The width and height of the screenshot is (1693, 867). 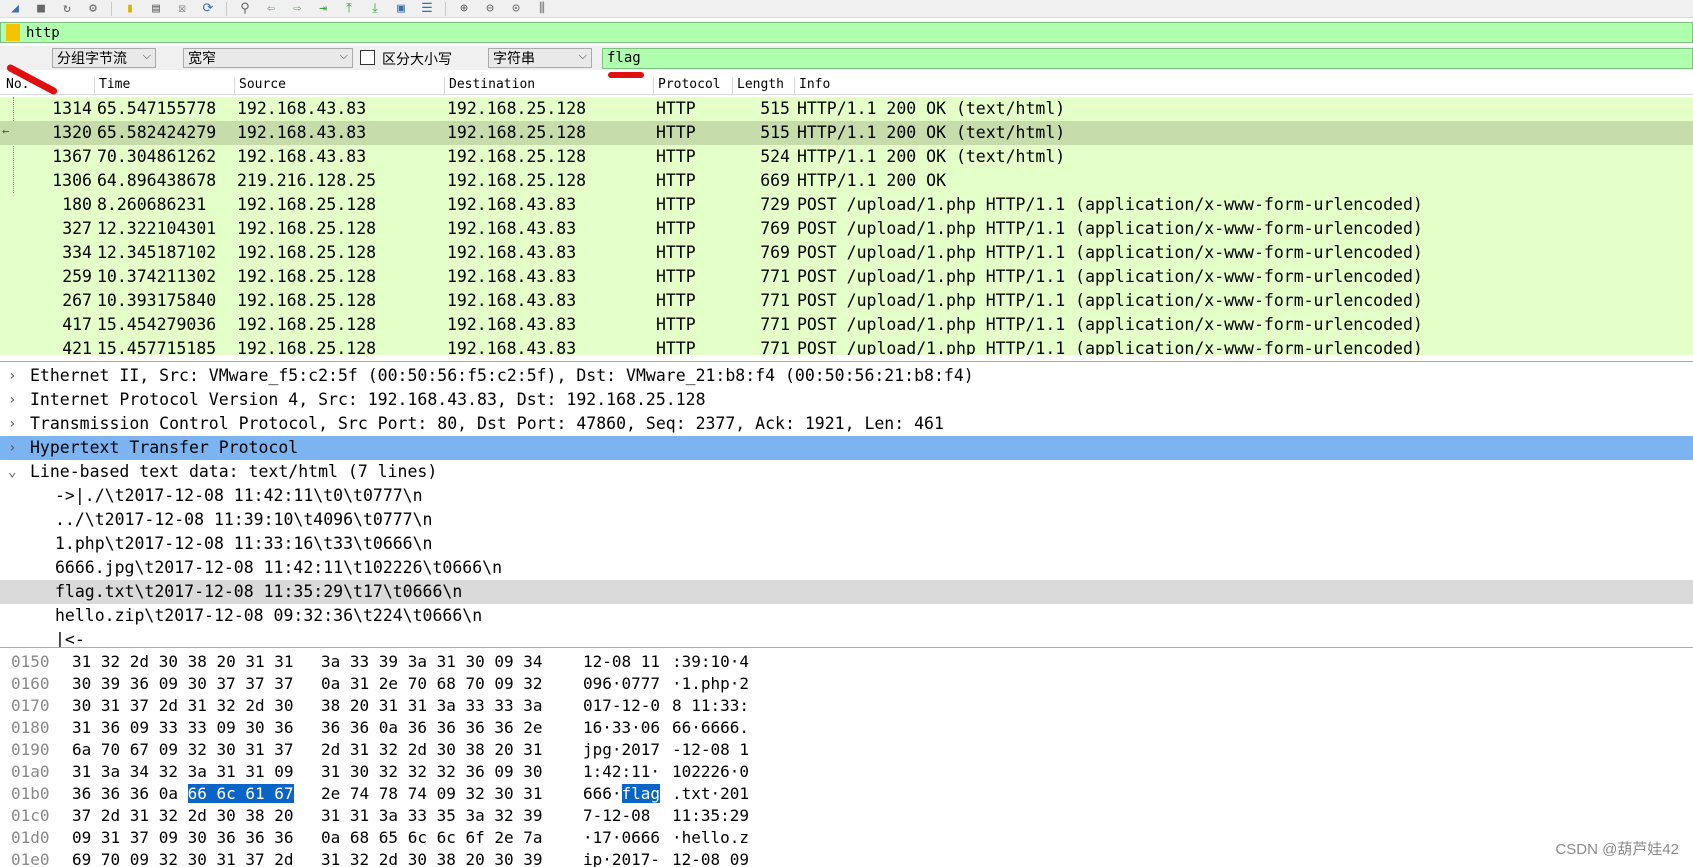 What do you see at coordinates (710, 706) in the screenshot?
I see `bytes-ascii-group-2: 8 11:33:` at bounding box center [710, 706].